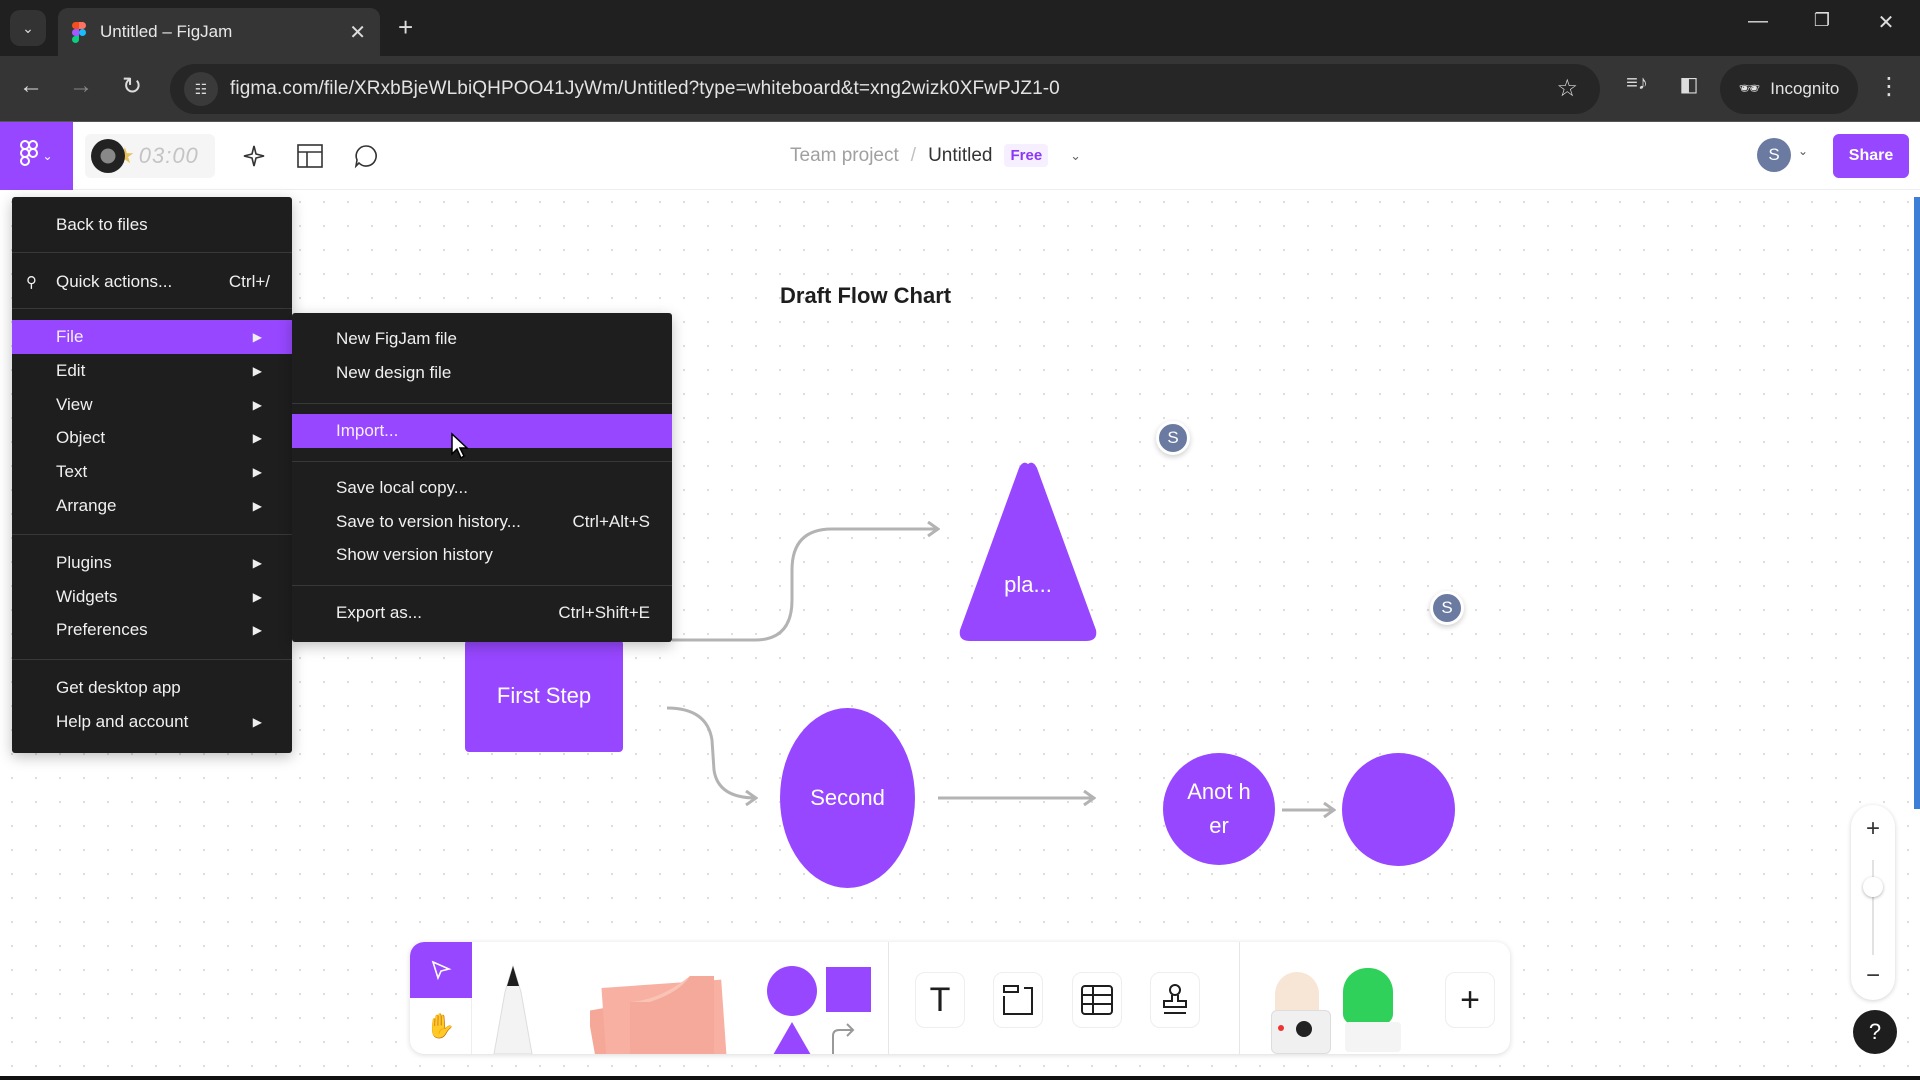 The width and height of the screenshot is (1920, 1080). I want to click on triangle-shape, so click(1028, 551).